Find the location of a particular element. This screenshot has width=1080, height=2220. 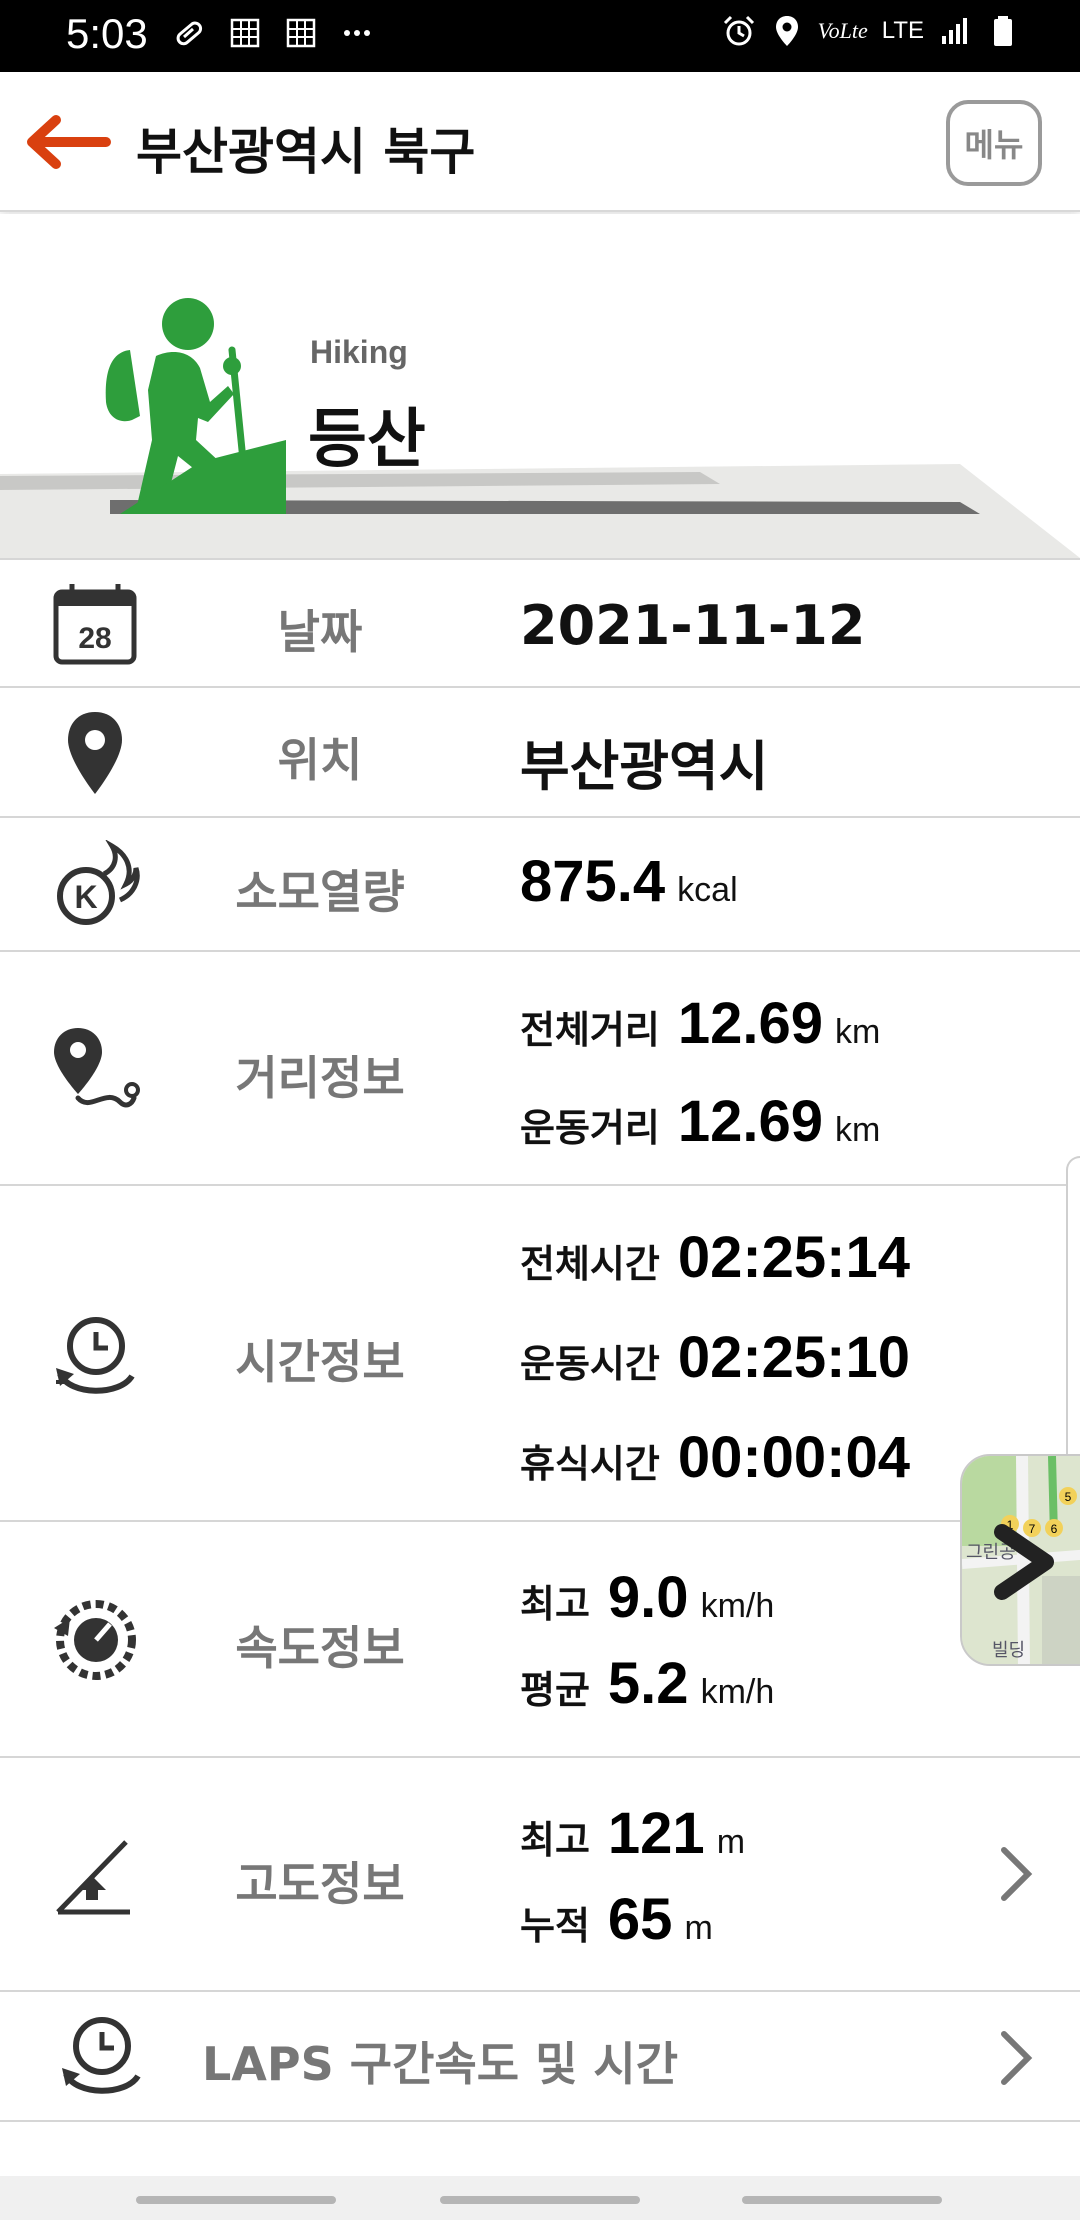

total-distance-unit: km is located at coordinates (858, 1032).